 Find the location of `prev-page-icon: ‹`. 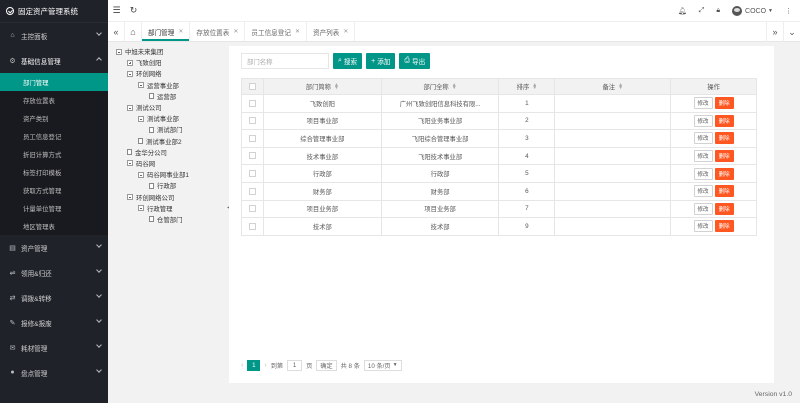

prev-page-icon: ‹ is located at coordinates (242, 365).